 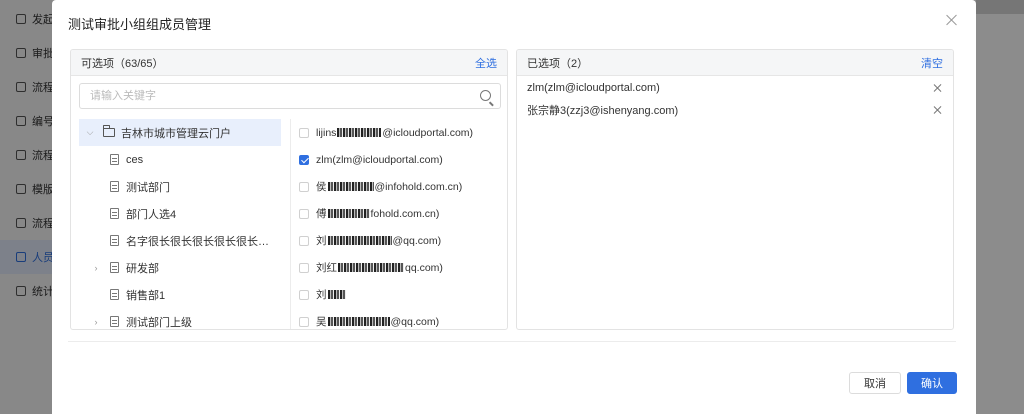 I want to click on tree-node-root: ⌵ 吉林市城市管理云门户, so click(x=180, y=132).